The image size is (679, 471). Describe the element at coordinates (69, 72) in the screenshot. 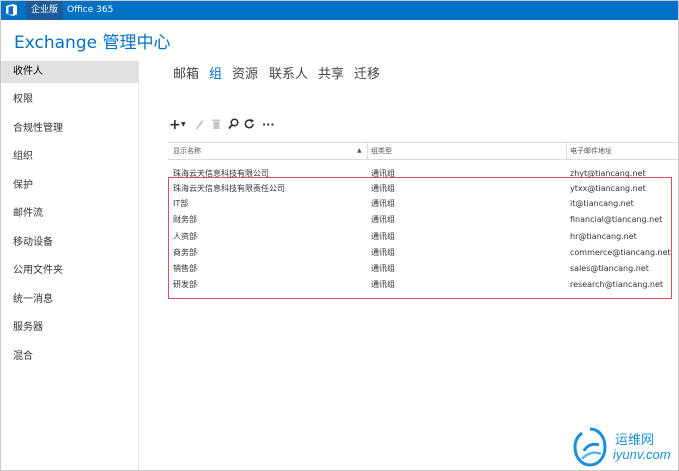

I see `sidebar-item-recipients: 收件人` at that location.